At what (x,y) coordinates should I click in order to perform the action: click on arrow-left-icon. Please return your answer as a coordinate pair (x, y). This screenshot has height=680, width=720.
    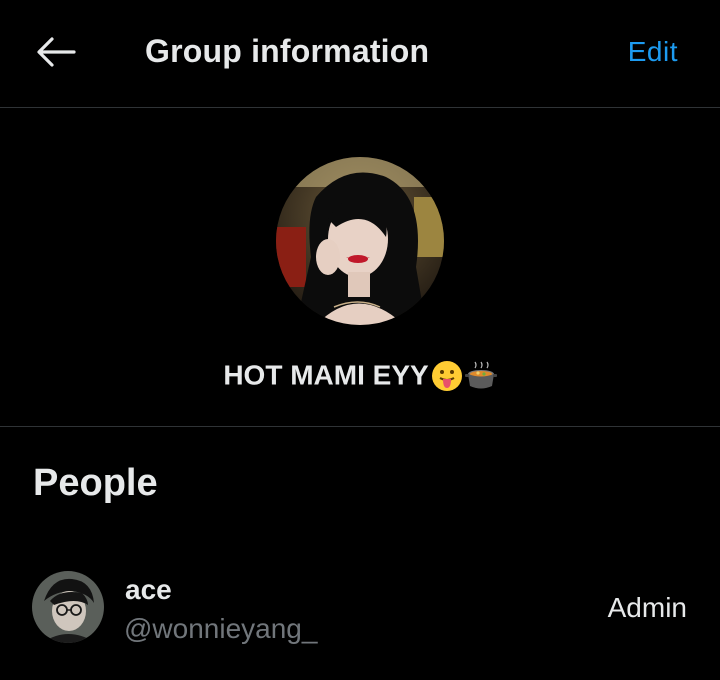
    Looking at the image, I should click on (56, 52).